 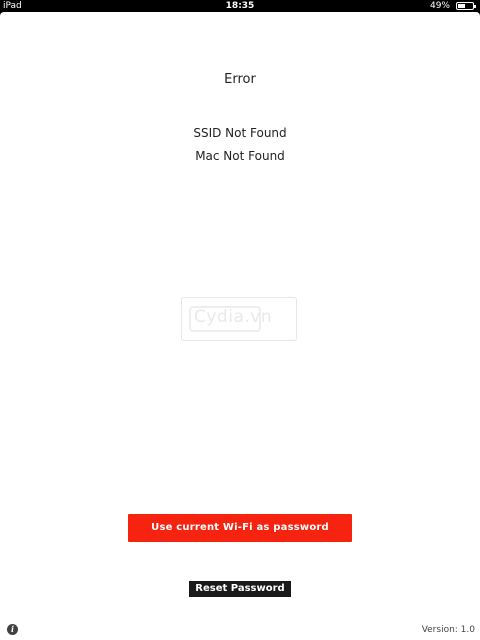 What do you see at coordinates (240, 156) in the screenshot?
I see `mac-status-text: Mac Not Found` at bounding box center [240, 156].